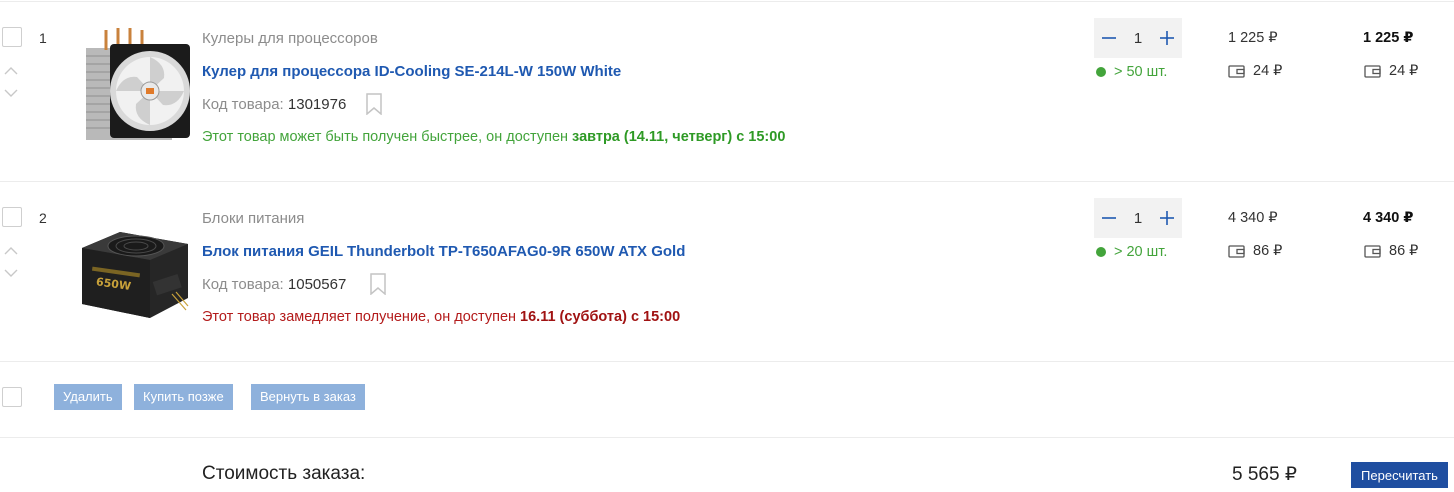 Image resolution: width=1454 pixels, height=492 pixels. Describe the element at coordinates (284, 473) in the screenshot. I see `order-total-label: Стоимость заказа:` at that location.